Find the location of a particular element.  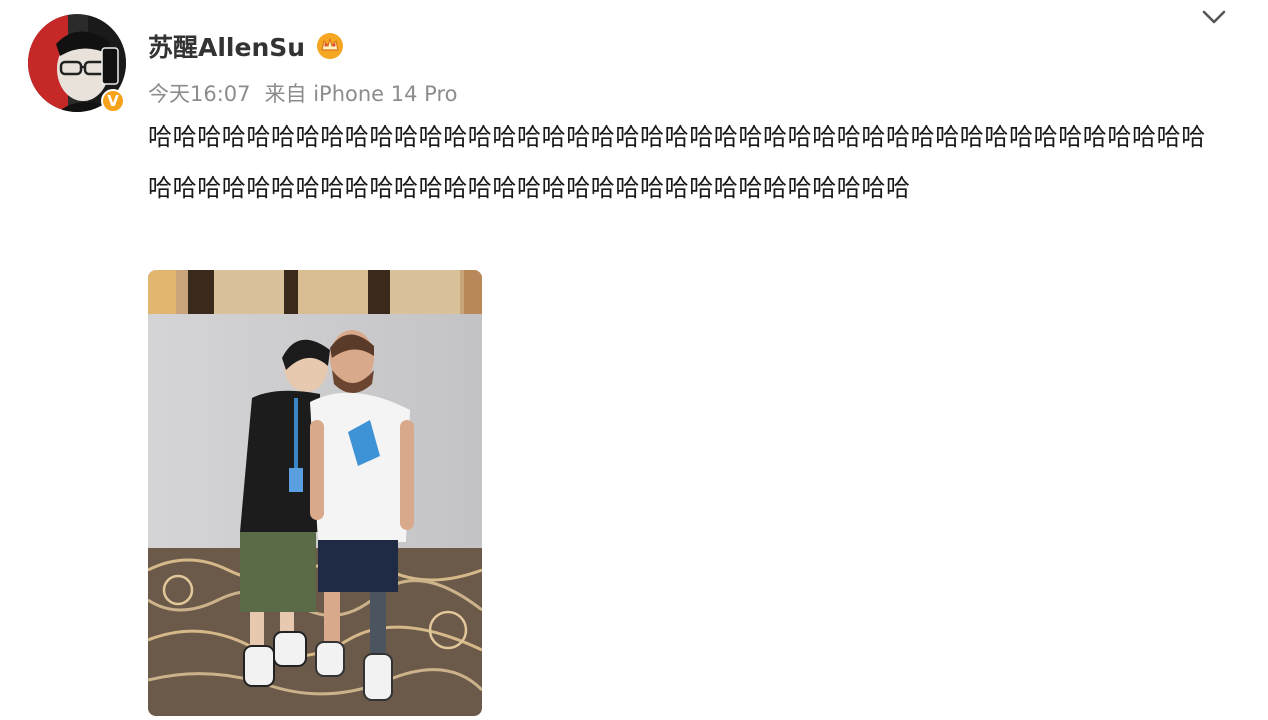

post-timestamp: 今天16:07 is located at coordinates (199, 93).